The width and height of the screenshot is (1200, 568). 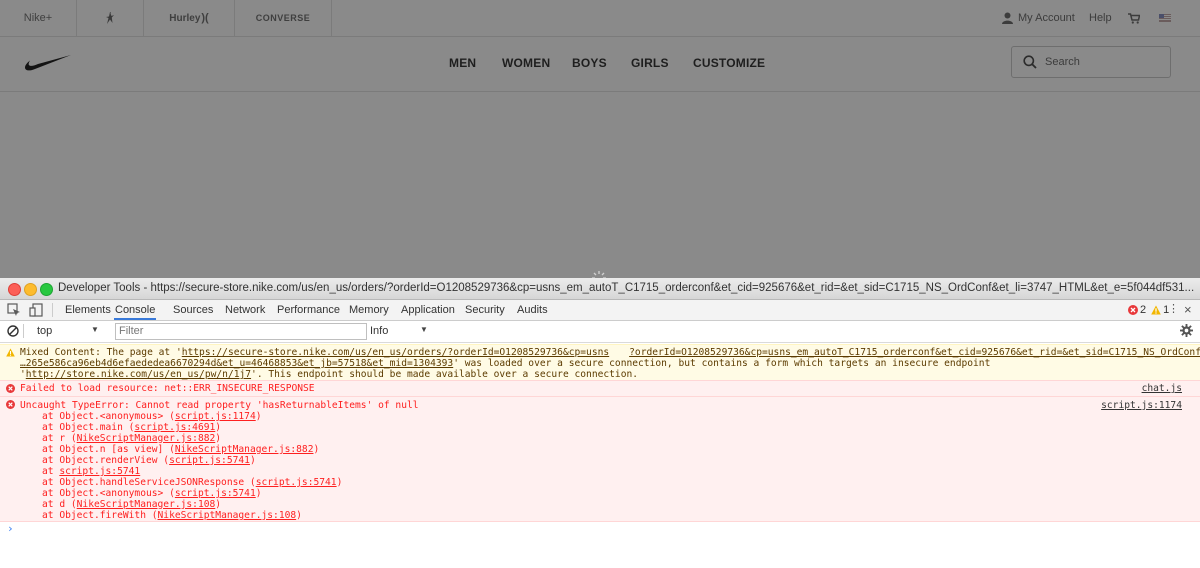 I want to click on context-value: top, so click(x=45, y=331).